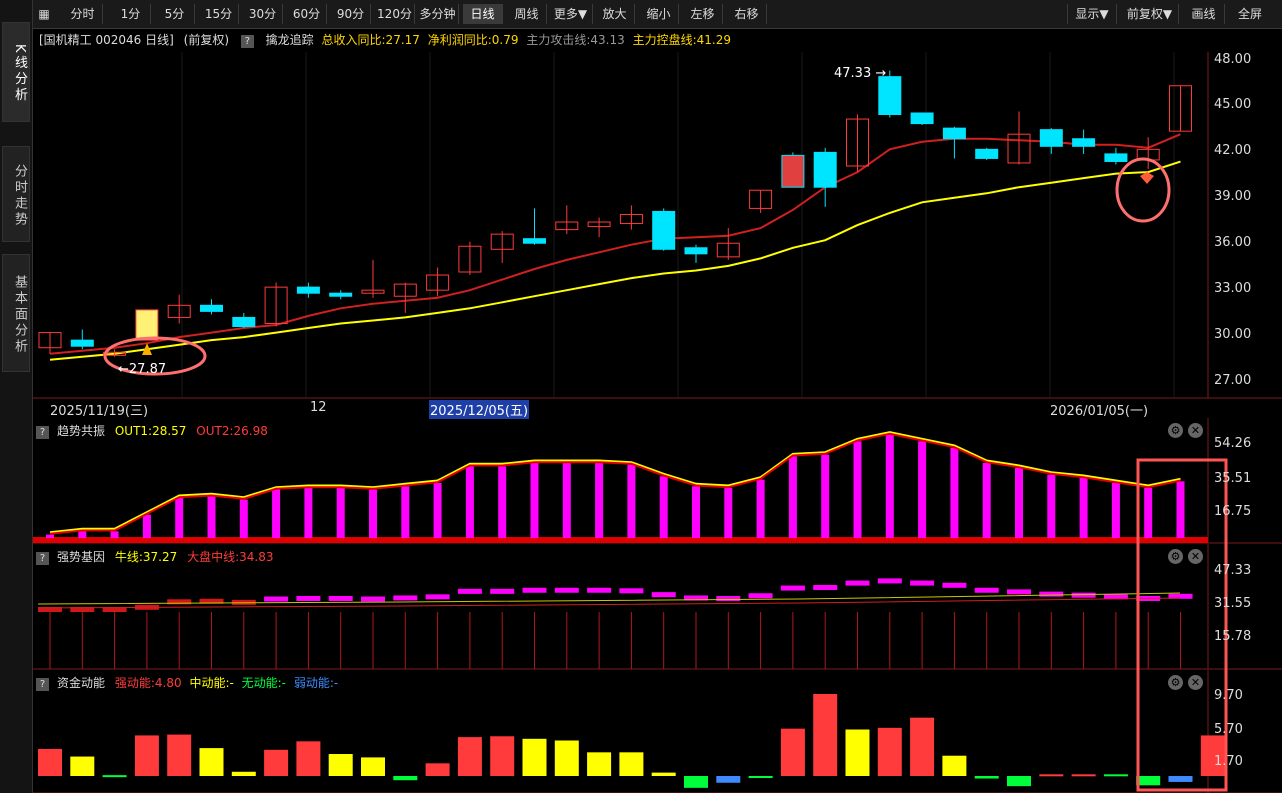  I want to click on draw-line-button: 画线, so click(1204, 14).